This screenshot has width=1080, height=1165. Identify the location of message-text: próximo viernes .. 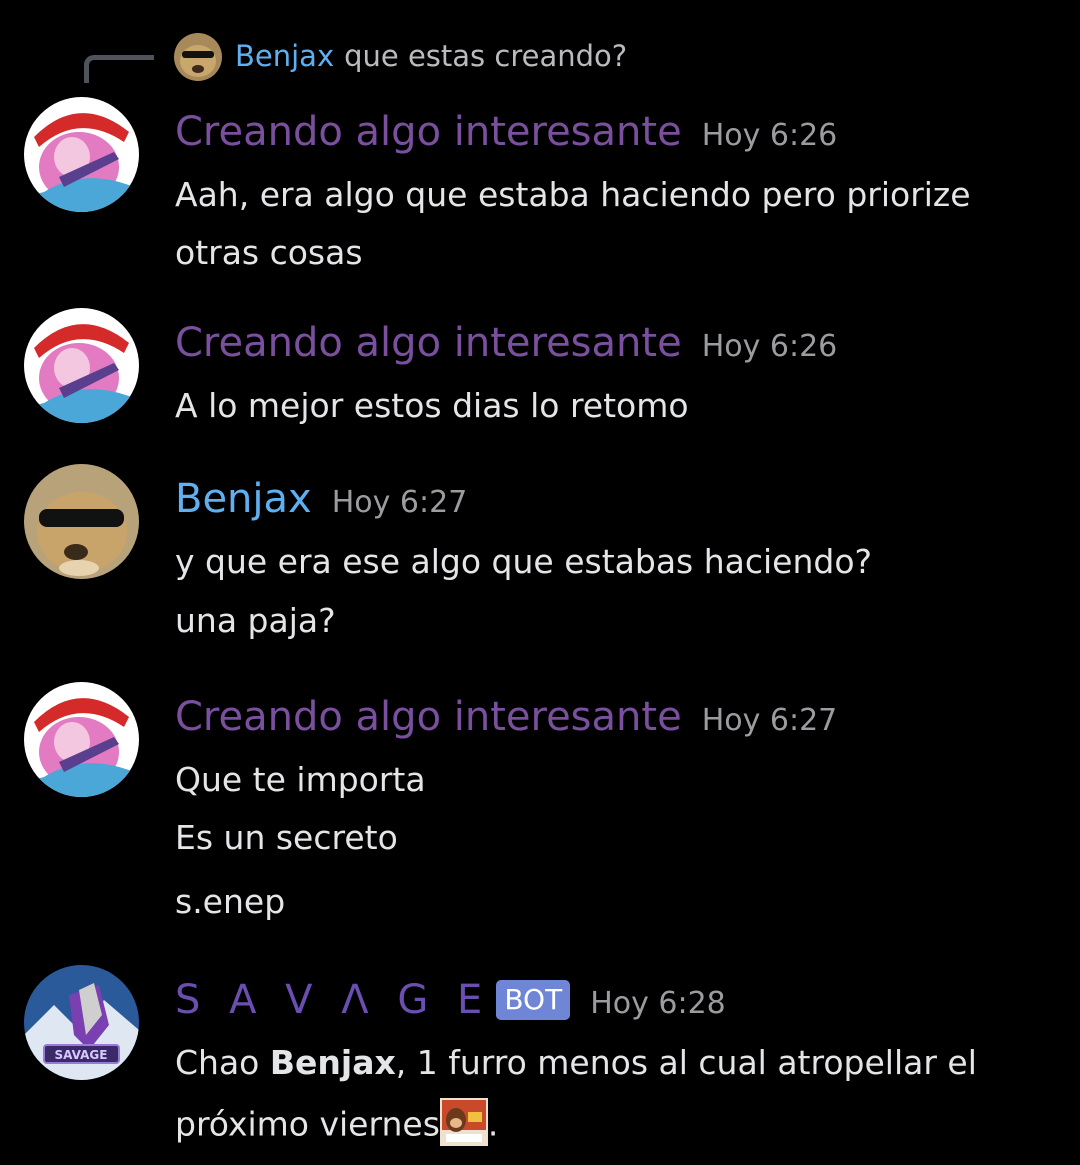
(336, 1126).